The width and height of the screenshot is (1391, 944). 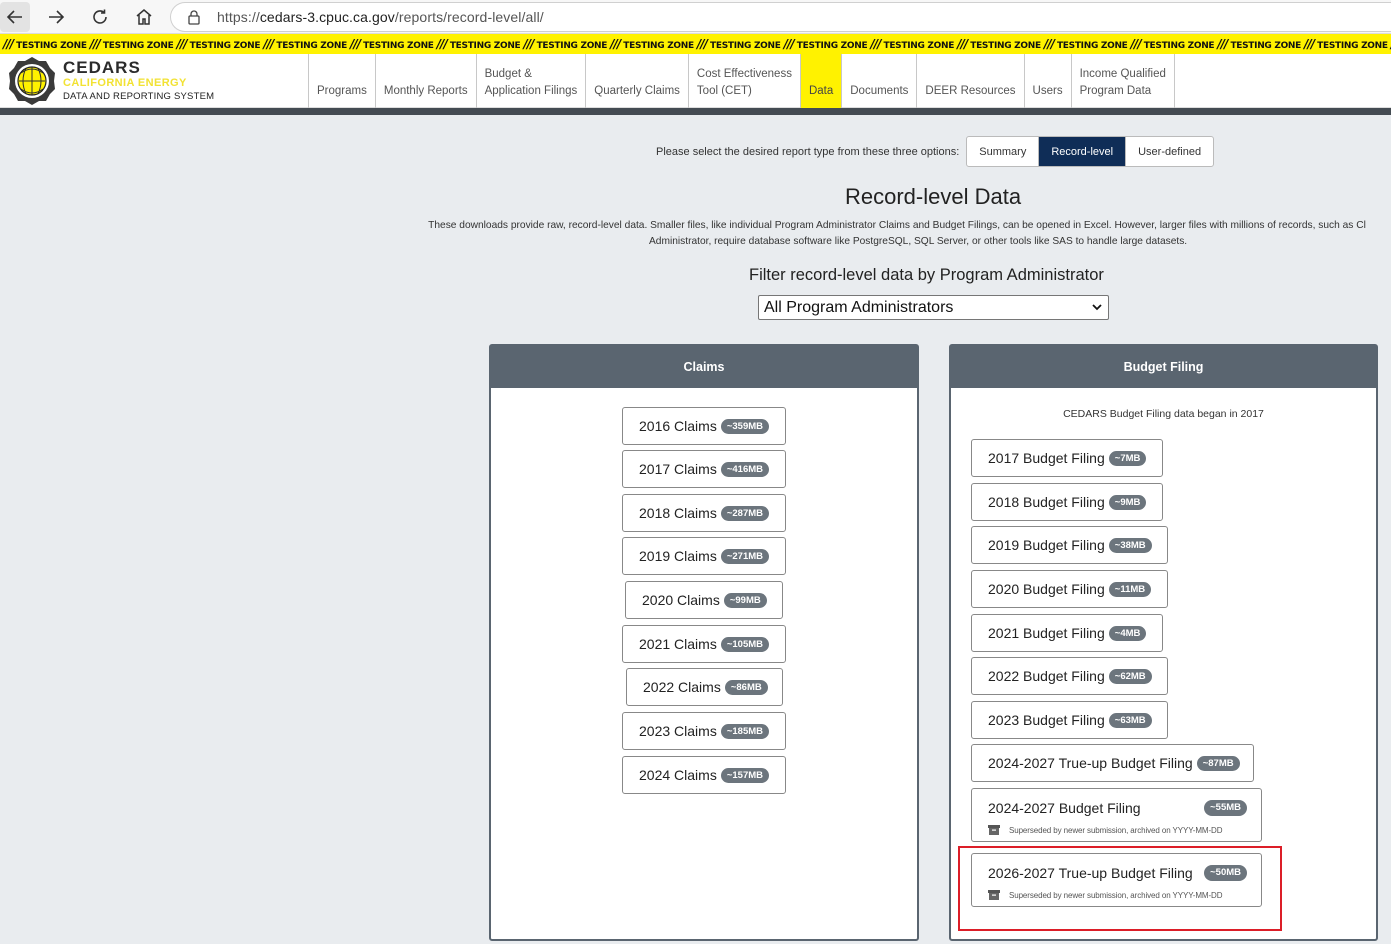 What do you see at coordinates (1130, 676) in the screenshot?
I see `file-size-badge: ~62MB` at bounding box center [1130, 676].